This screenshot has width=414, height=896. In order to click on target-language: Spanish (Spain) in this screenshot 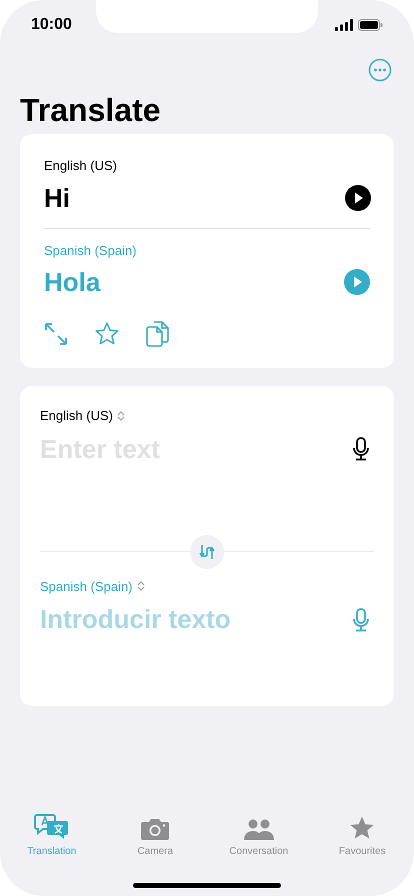, I will do `click(91, 251)`.